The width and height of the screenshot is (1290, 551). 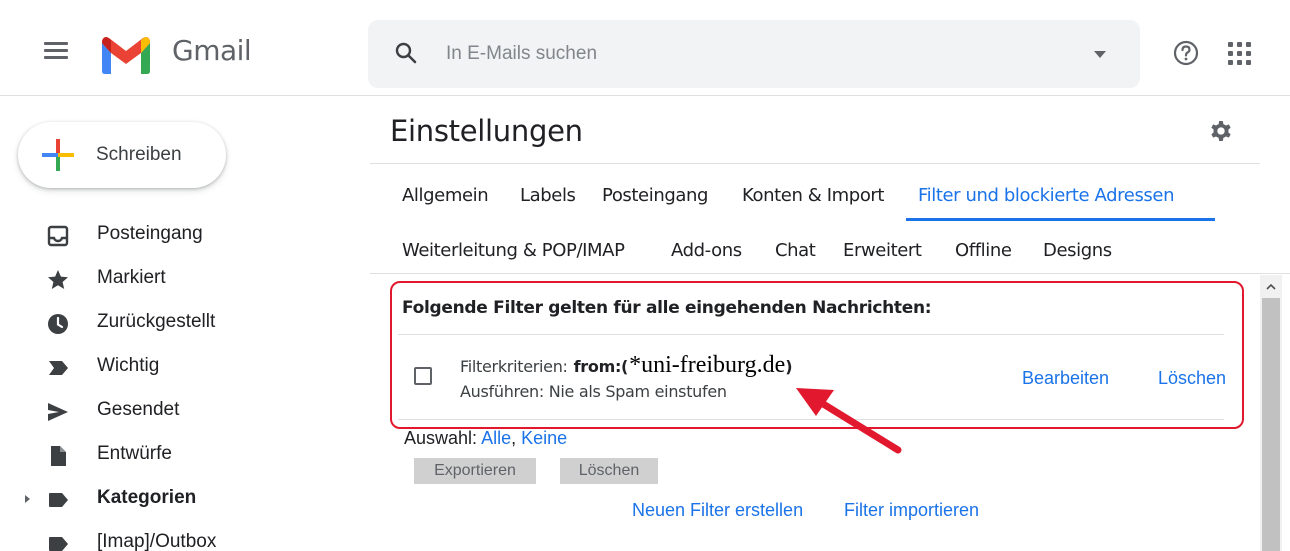 What do you see at coordinates (131, 277) in the screenshot?
I see `sidebar-item-label: Markiert` at bounding box center [131, 277].